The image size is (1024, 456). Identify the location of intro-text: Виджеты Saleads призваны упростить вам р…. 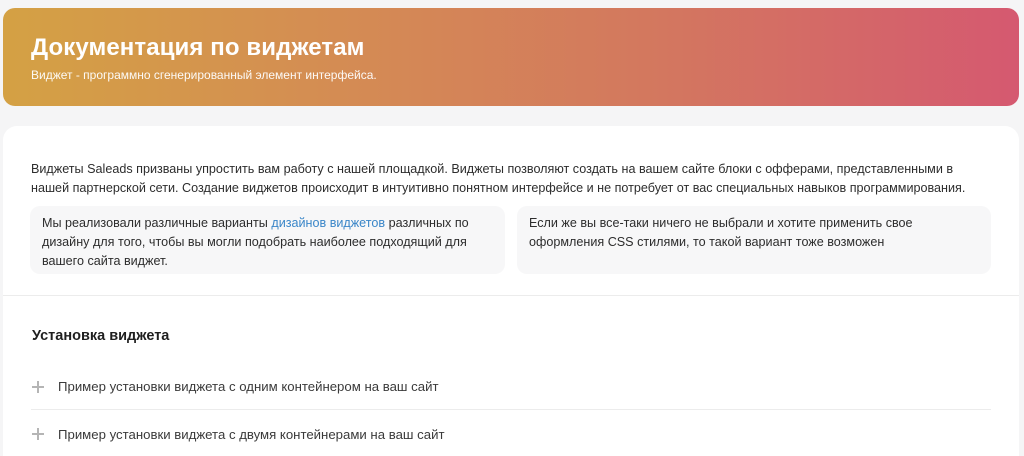
(498, 178).